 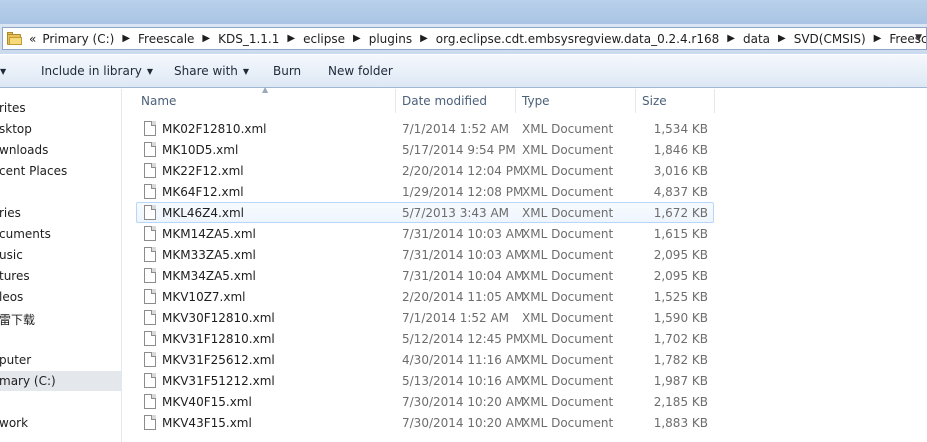 I want to click on share-with-button: Share with ▼, so click(x=211, y=71).